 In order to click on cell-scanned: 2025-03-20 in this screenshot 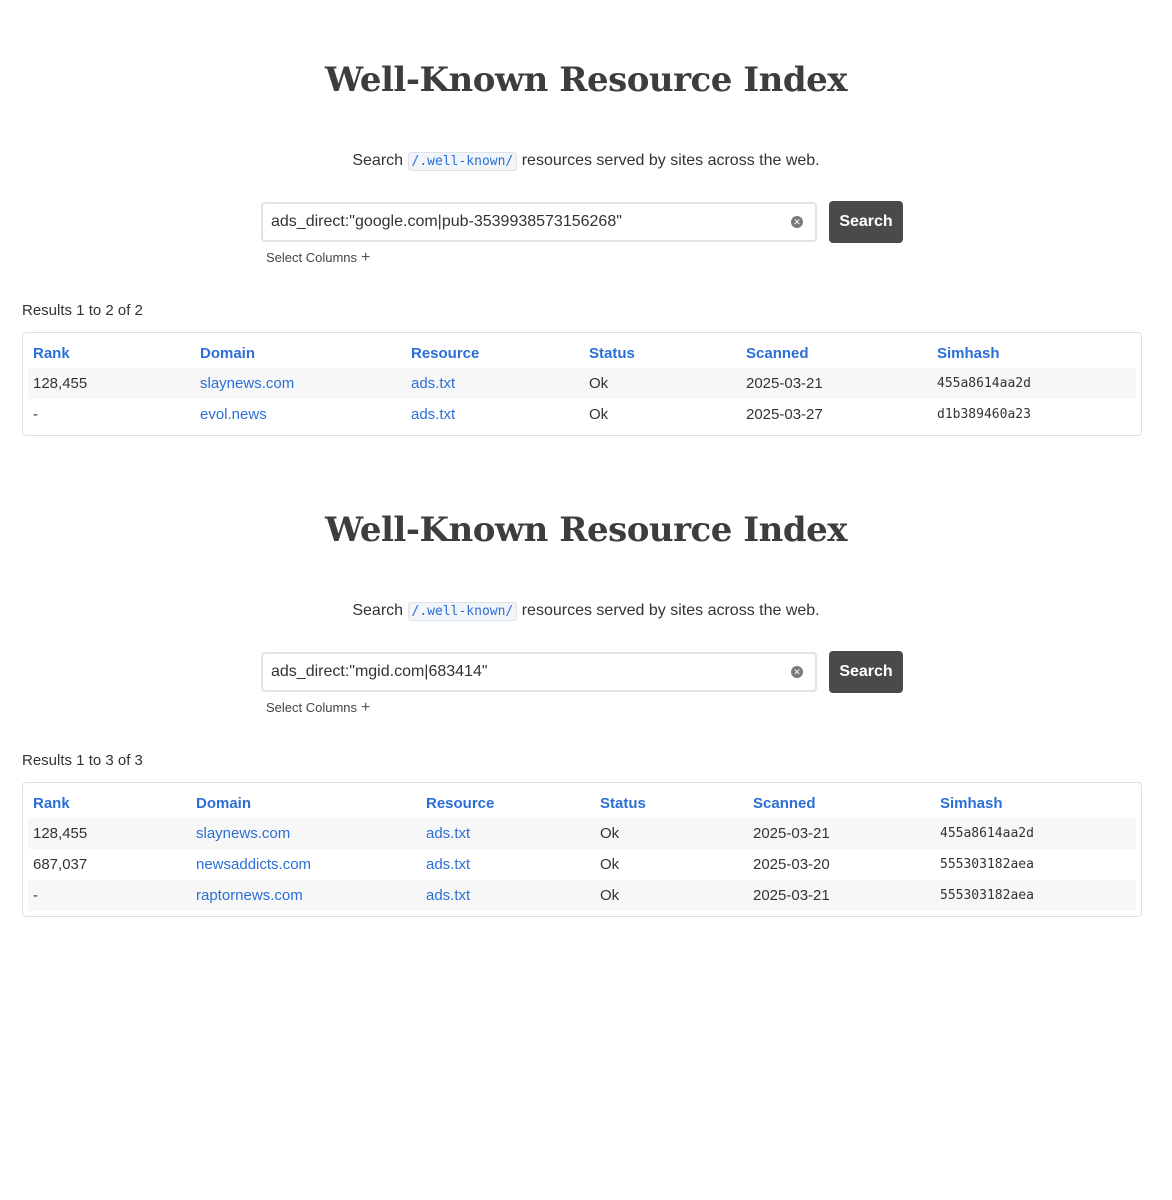, I will do `click(791, 864)`.